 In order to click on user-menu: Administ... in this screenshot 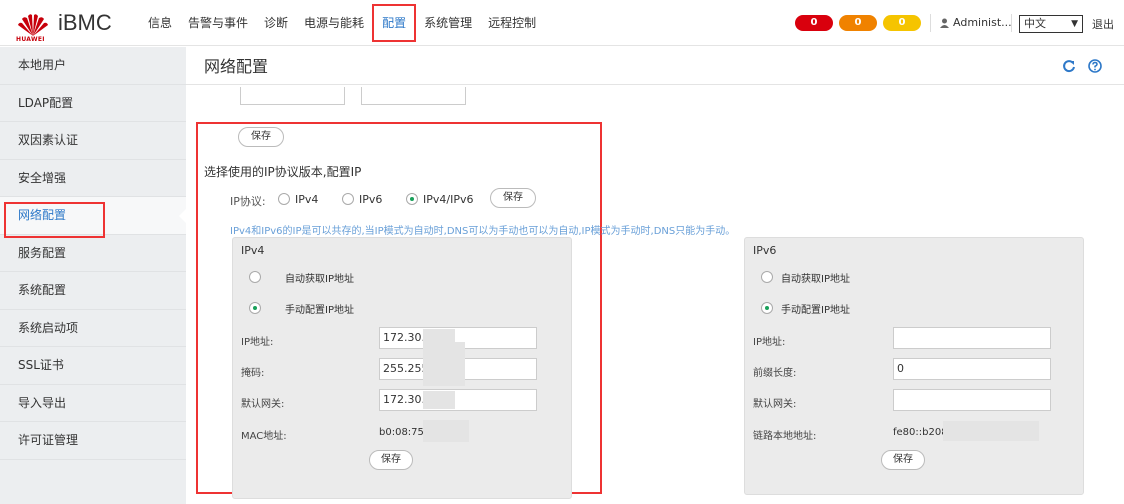, I will do `click(976, 22)`.